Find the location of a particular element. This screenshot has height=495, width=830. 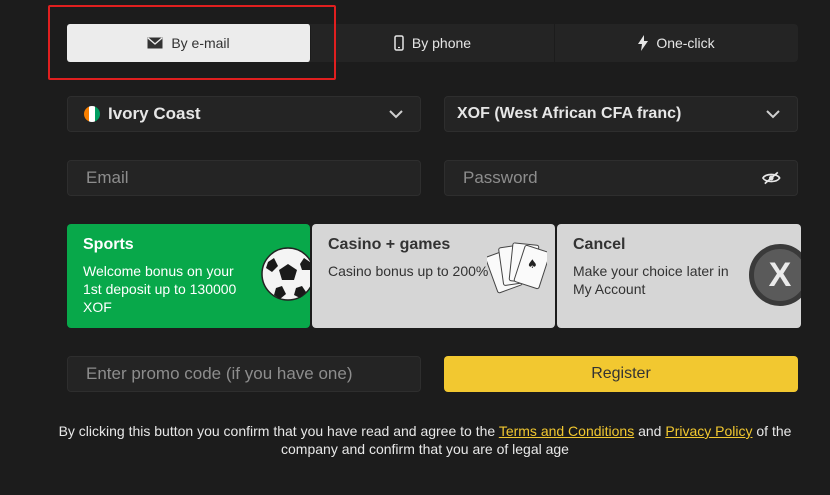

tab-label: One-click is located at coordinates (685, 43).